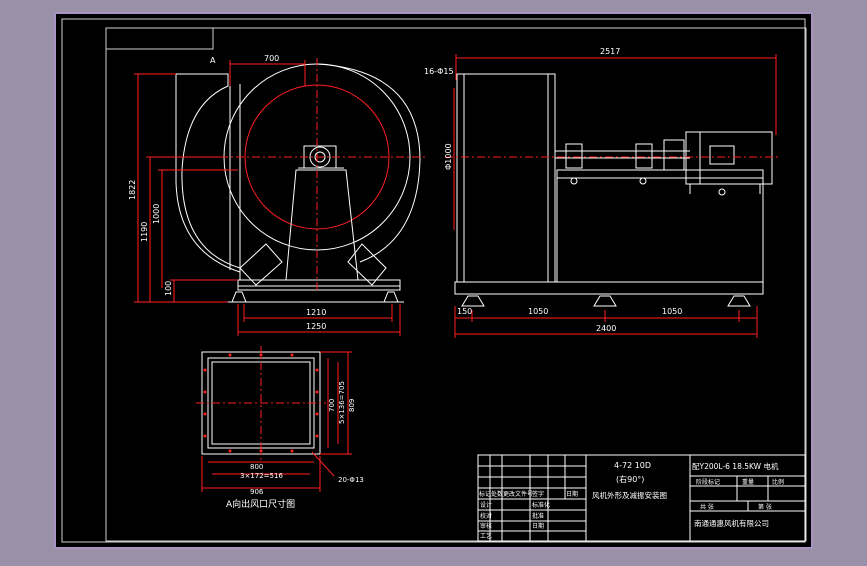 This screenshot has height=566, width=867. Describe the element at coordinates (260, 504) in the screenshot. I see `outlet-caption: A向出风口尺寸图` at that location.